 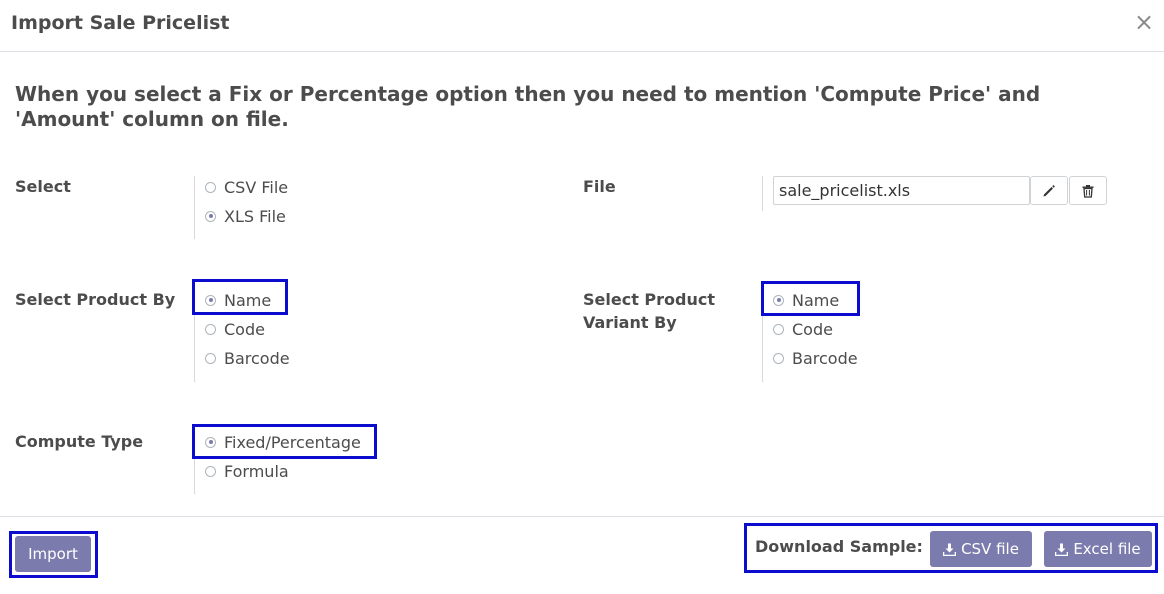 I want to click on compute-type-label: Compute Type, so click(x=79, y=441).